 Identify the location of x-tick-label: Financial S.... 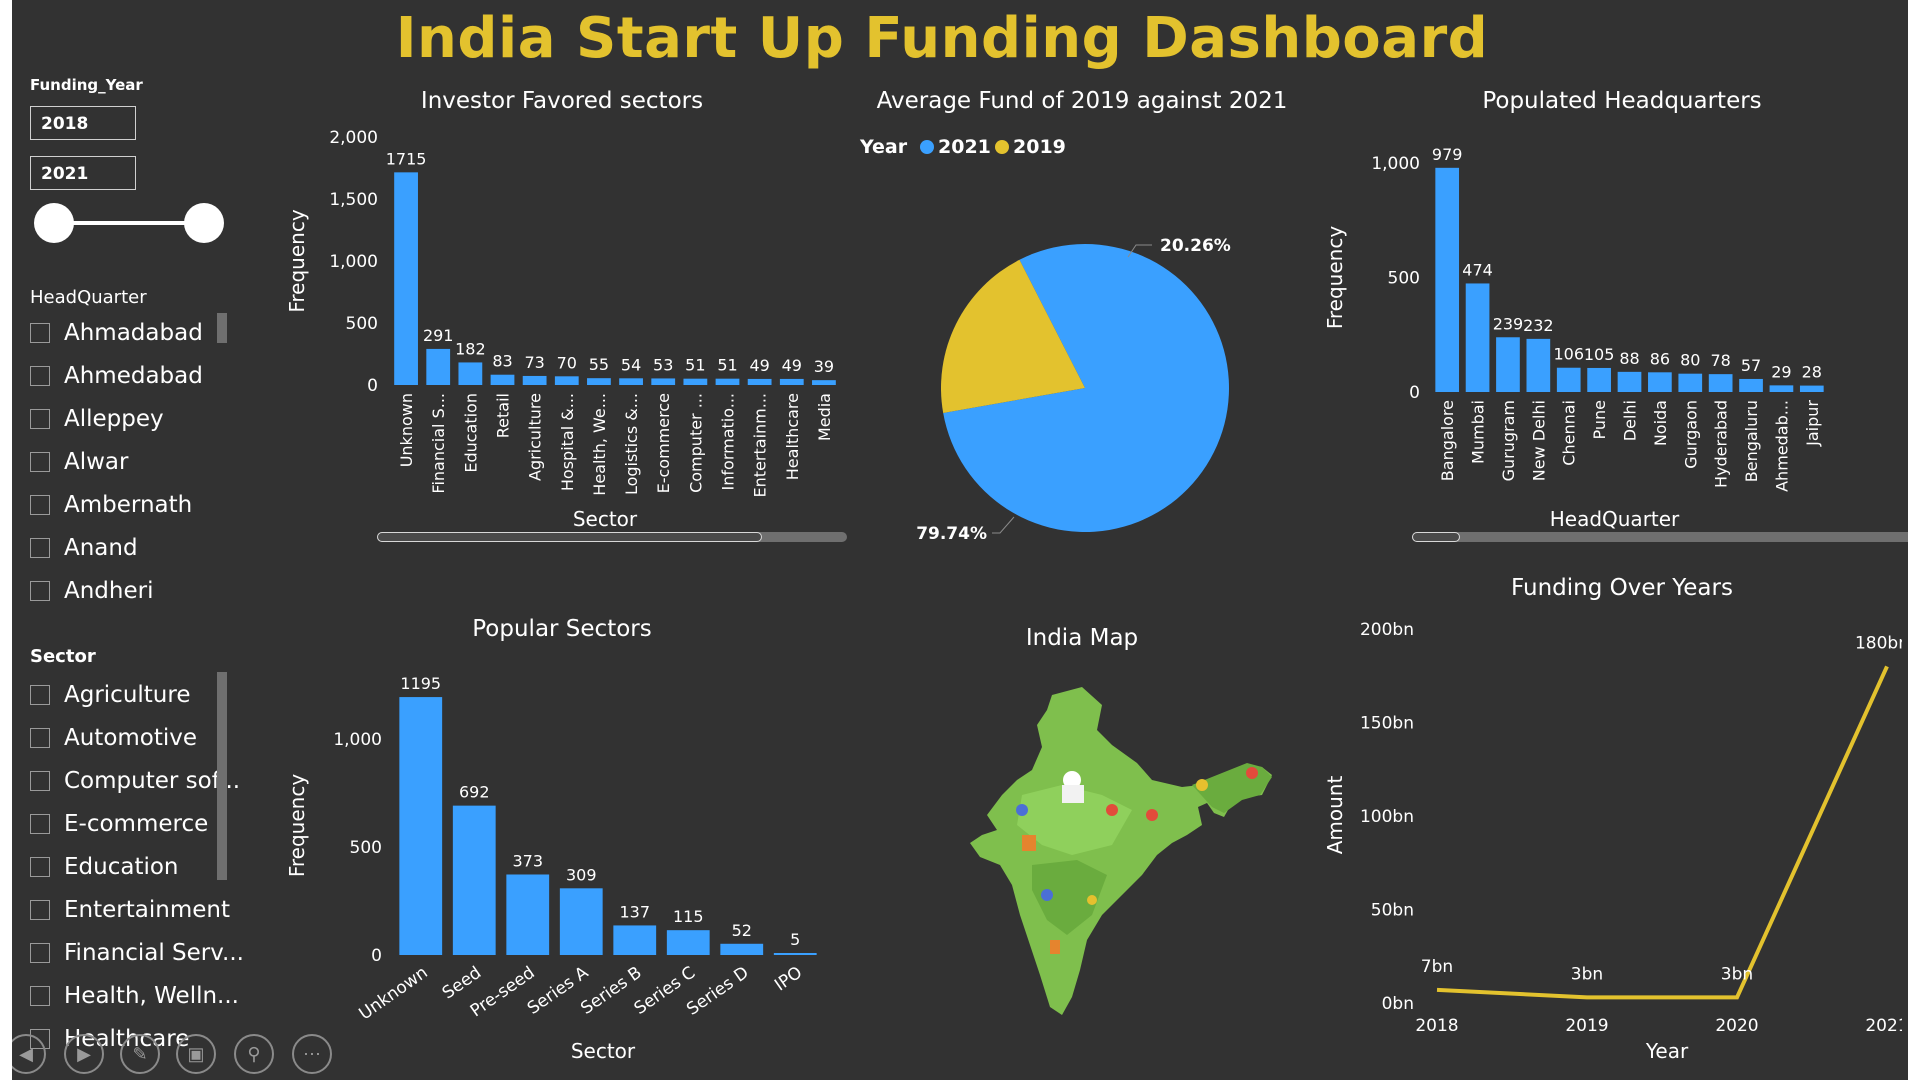
(438, 443).